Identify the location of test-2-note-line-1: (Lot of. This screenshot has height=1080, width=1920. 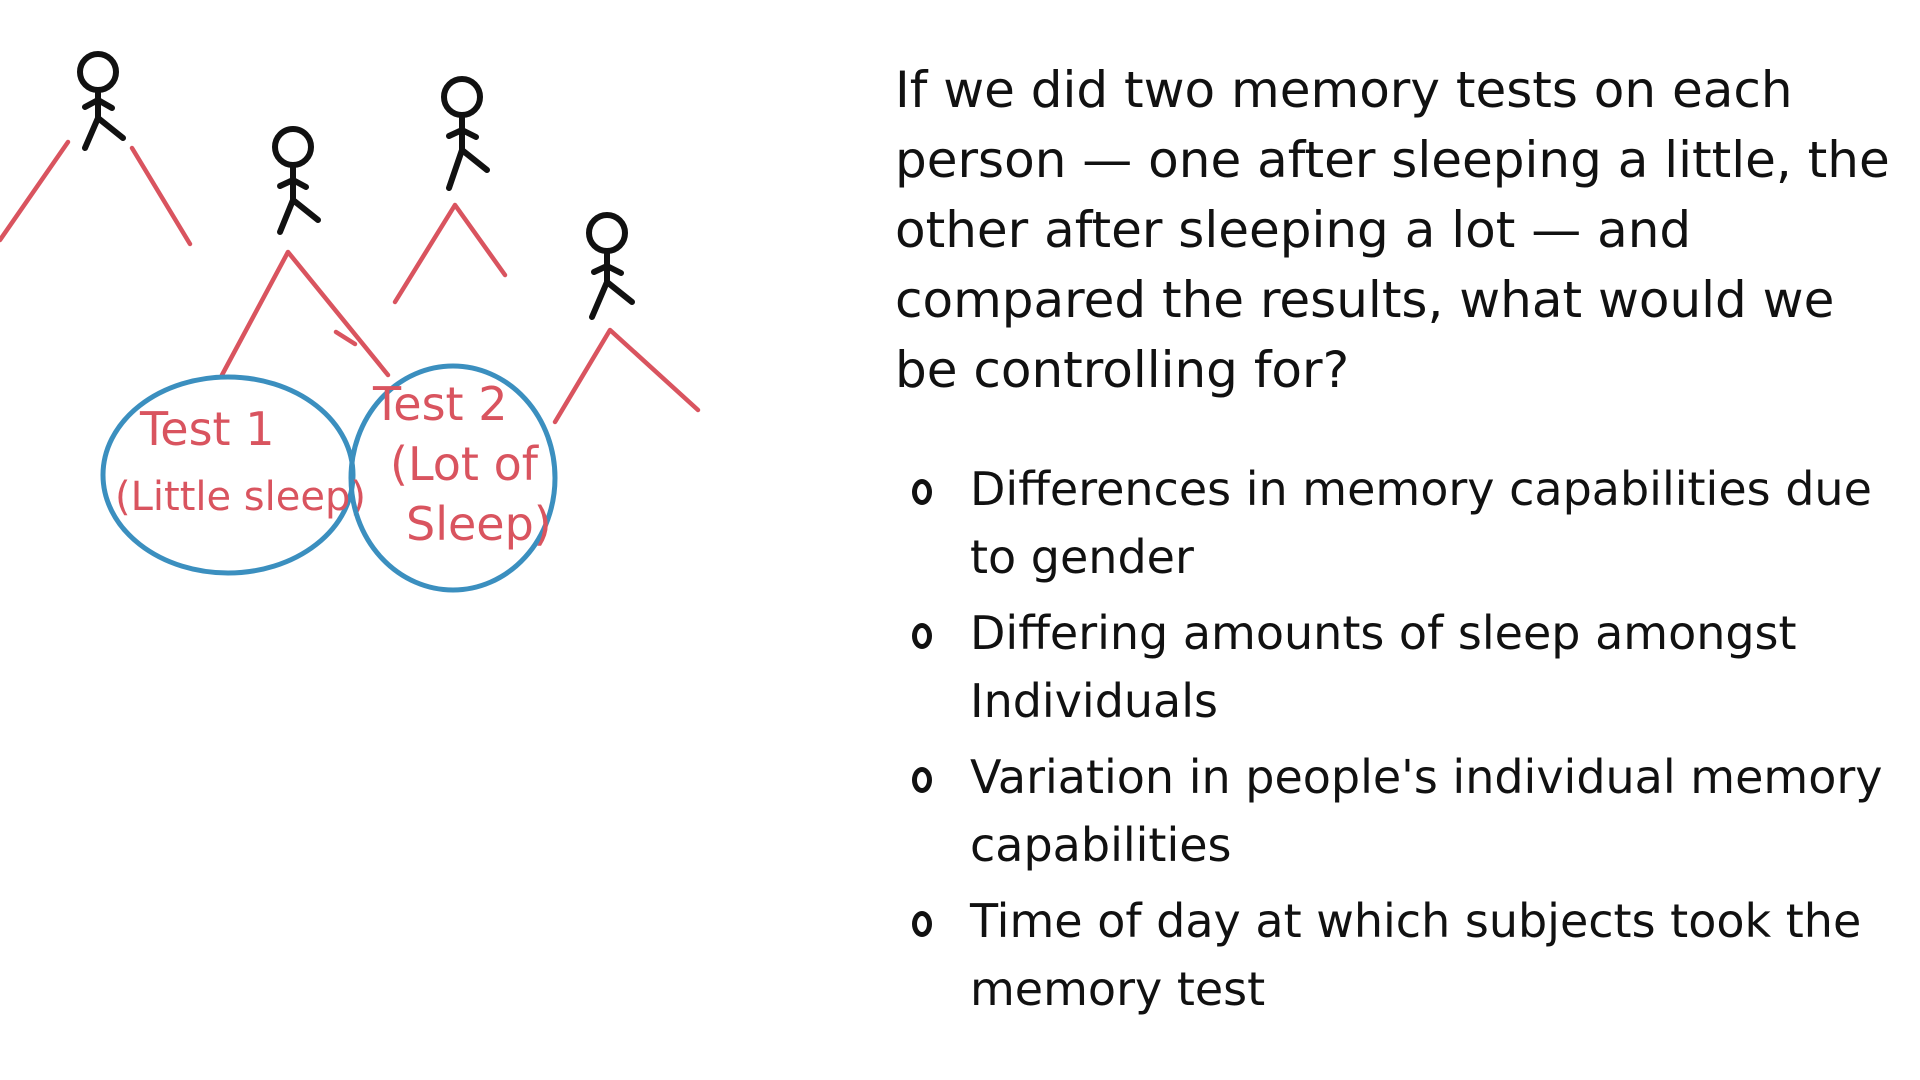
(465, 464).